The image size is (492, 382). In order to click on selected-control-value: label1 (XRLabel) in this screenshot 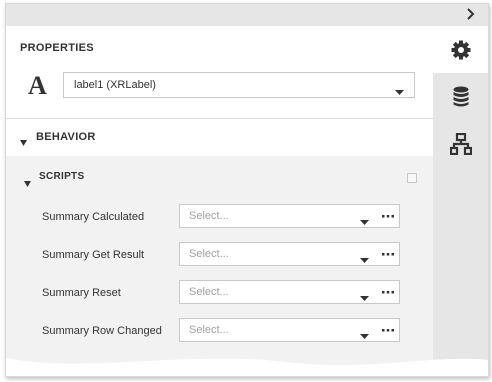, I will do `click(115, 85)`.